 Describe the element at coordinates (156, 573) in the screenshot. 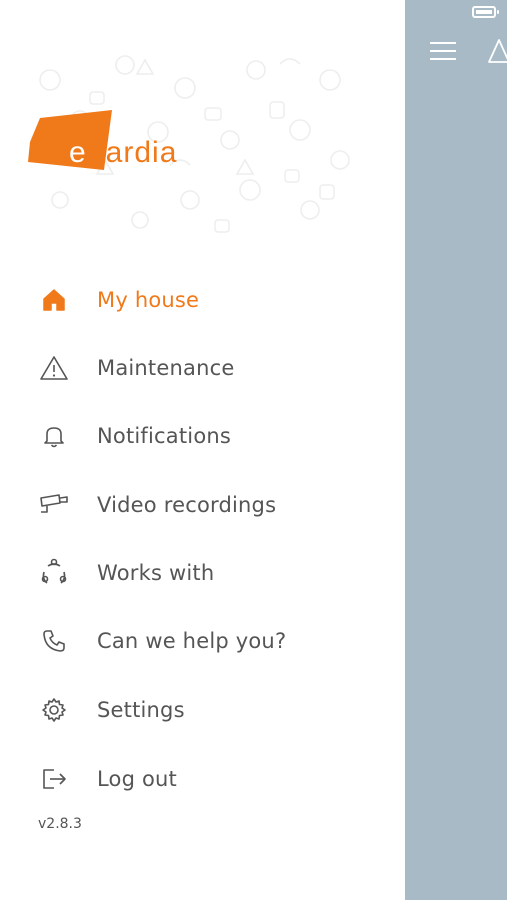

I see `menu-label-works-with: Works with` at that location.